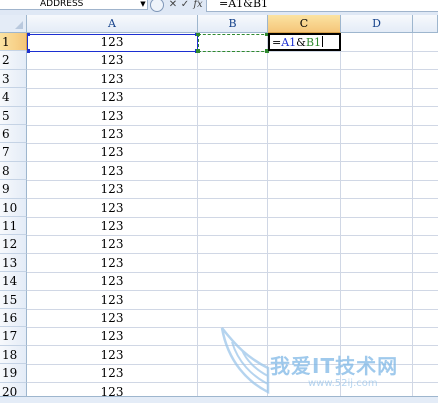 The width and height of the screenshot is (438, 403). Describe the element at coordinates (13, 97) in the screenshot. I see `row-header-4: 4` at that location.